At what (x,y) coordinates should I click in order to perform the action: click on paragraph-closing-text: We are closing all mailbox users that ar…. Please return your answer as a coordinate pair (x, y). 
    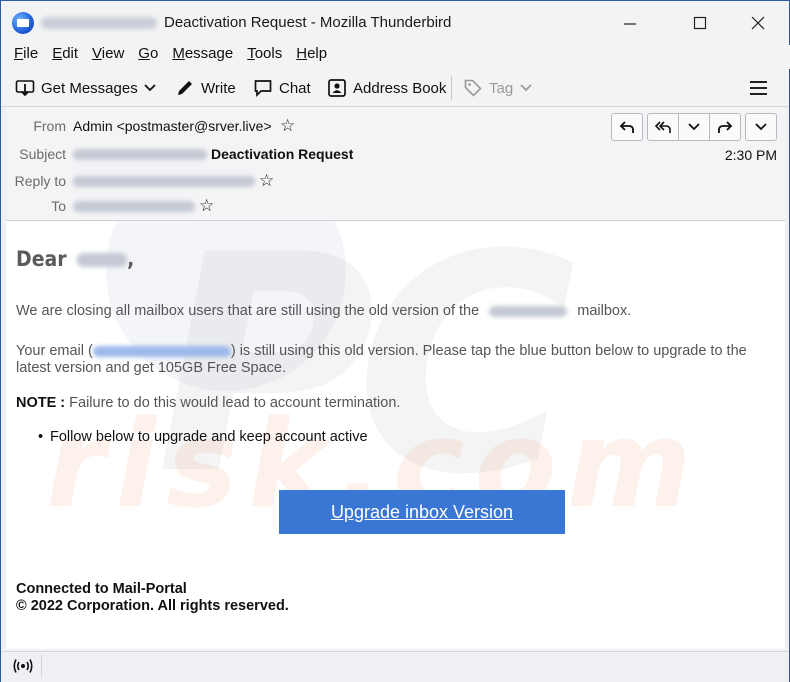
    Looking at the image, I should click on (248, 311).